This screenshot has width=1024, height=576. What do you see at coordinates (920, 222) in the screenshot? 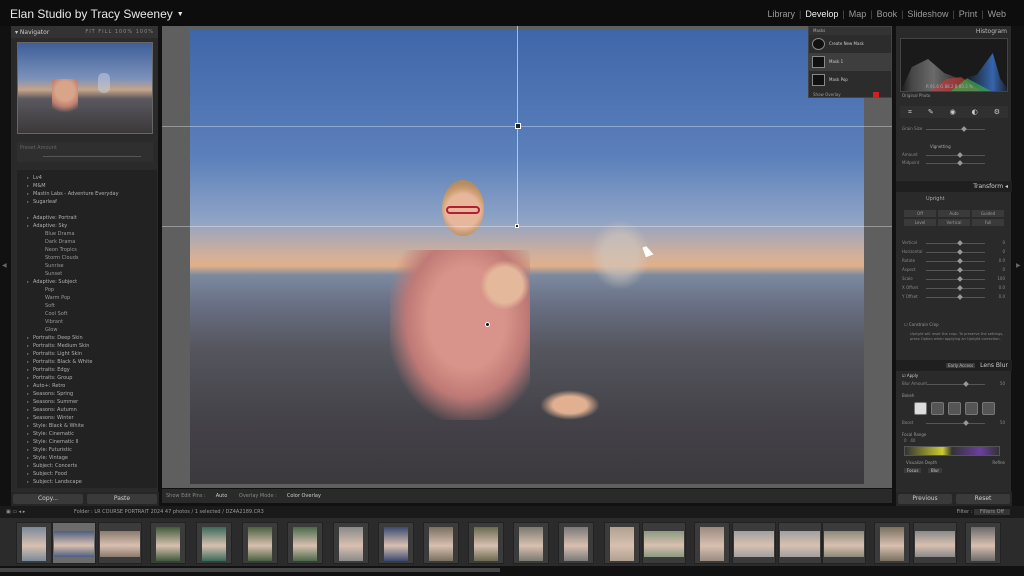
I see `upright-level-button: Level` at bounding box center [920, 222].